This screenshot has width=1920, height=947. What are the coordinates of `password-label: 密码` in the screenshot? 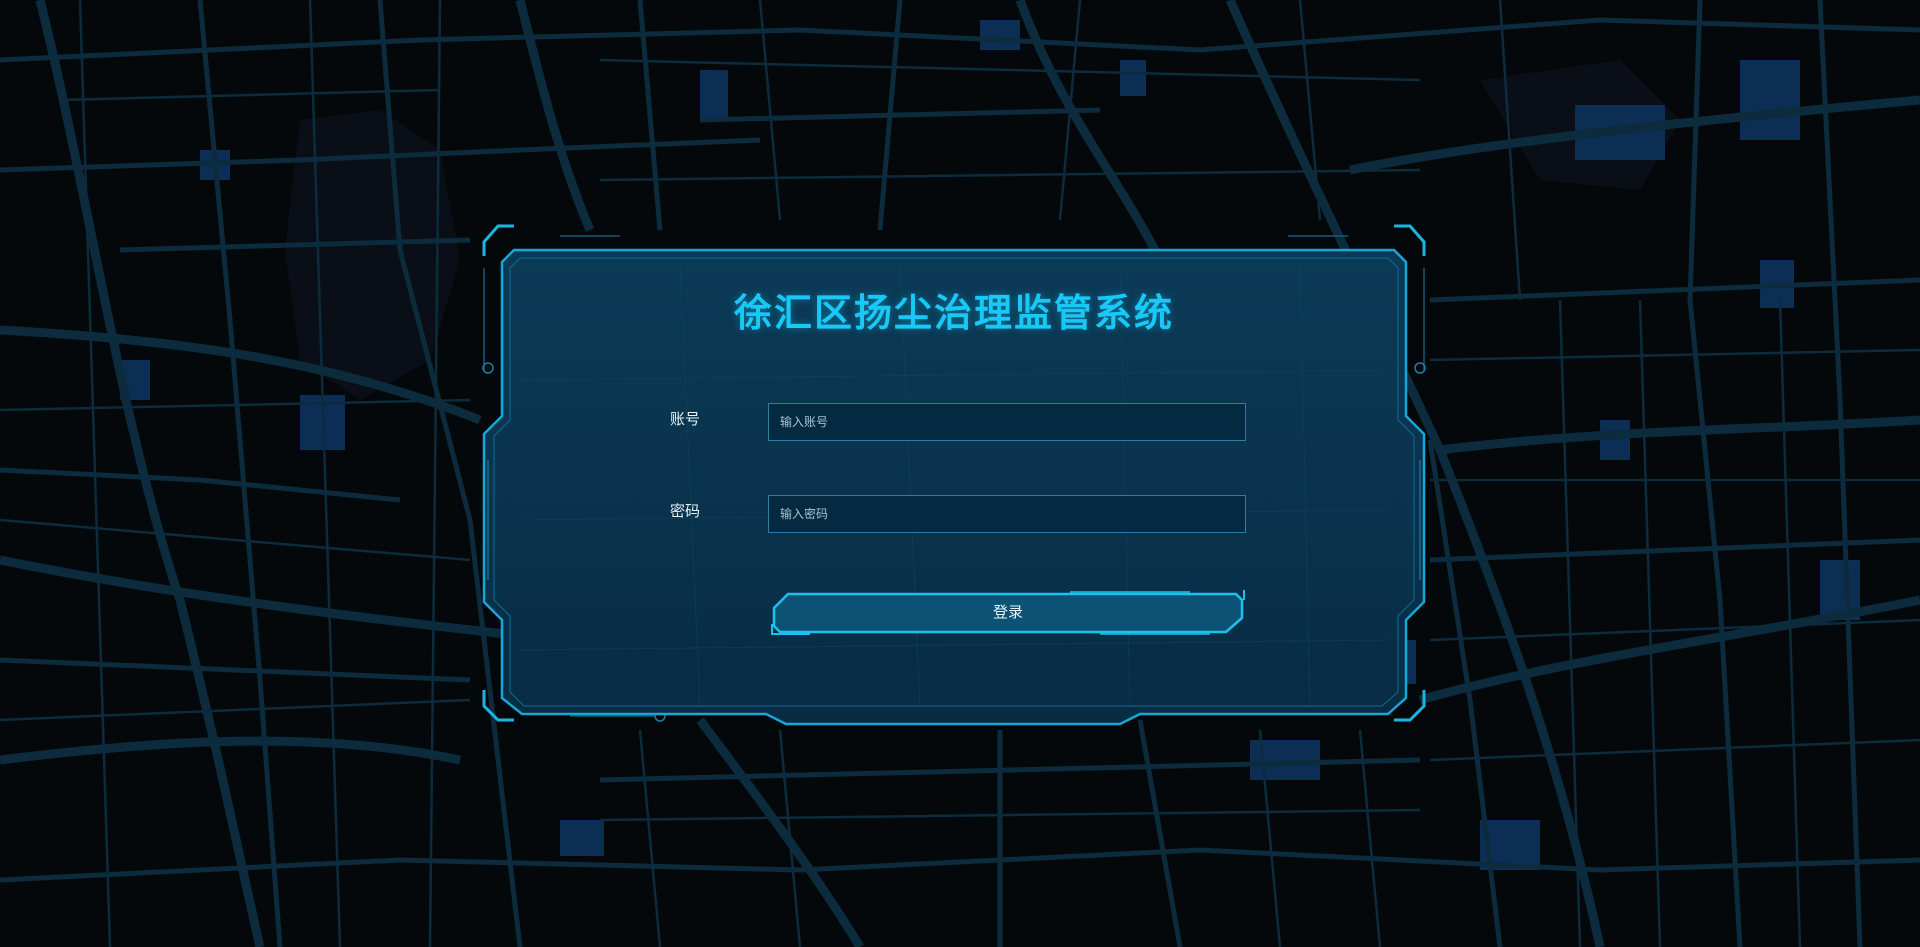 It's located at (685, 511).